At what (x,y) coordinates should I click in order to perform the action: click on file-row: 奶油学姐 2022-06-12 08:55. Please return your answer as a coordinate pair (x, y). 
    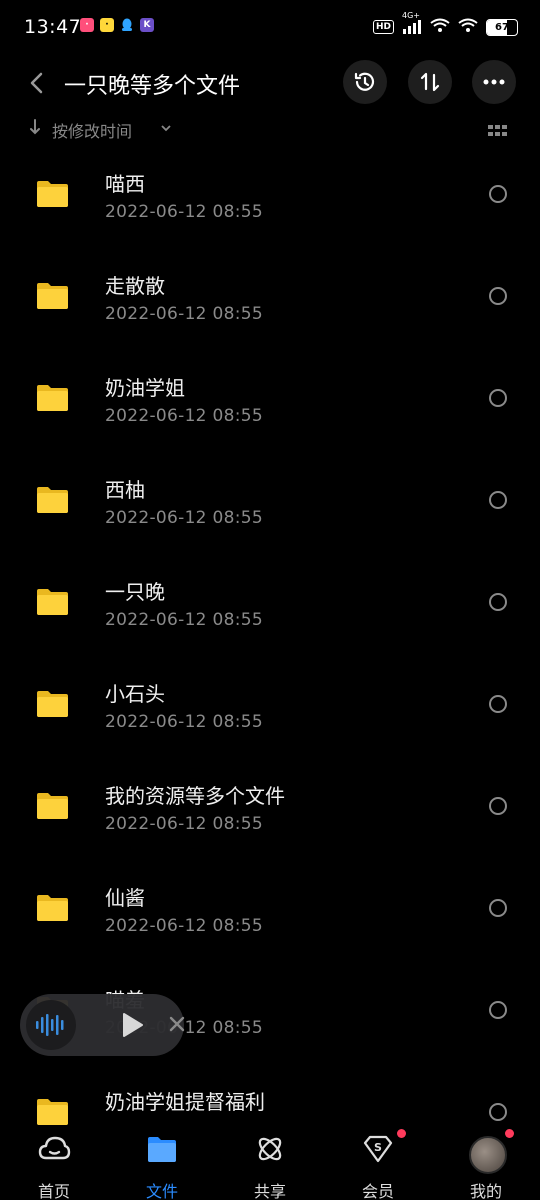
    Looking at the image, I should click on (270, 399).